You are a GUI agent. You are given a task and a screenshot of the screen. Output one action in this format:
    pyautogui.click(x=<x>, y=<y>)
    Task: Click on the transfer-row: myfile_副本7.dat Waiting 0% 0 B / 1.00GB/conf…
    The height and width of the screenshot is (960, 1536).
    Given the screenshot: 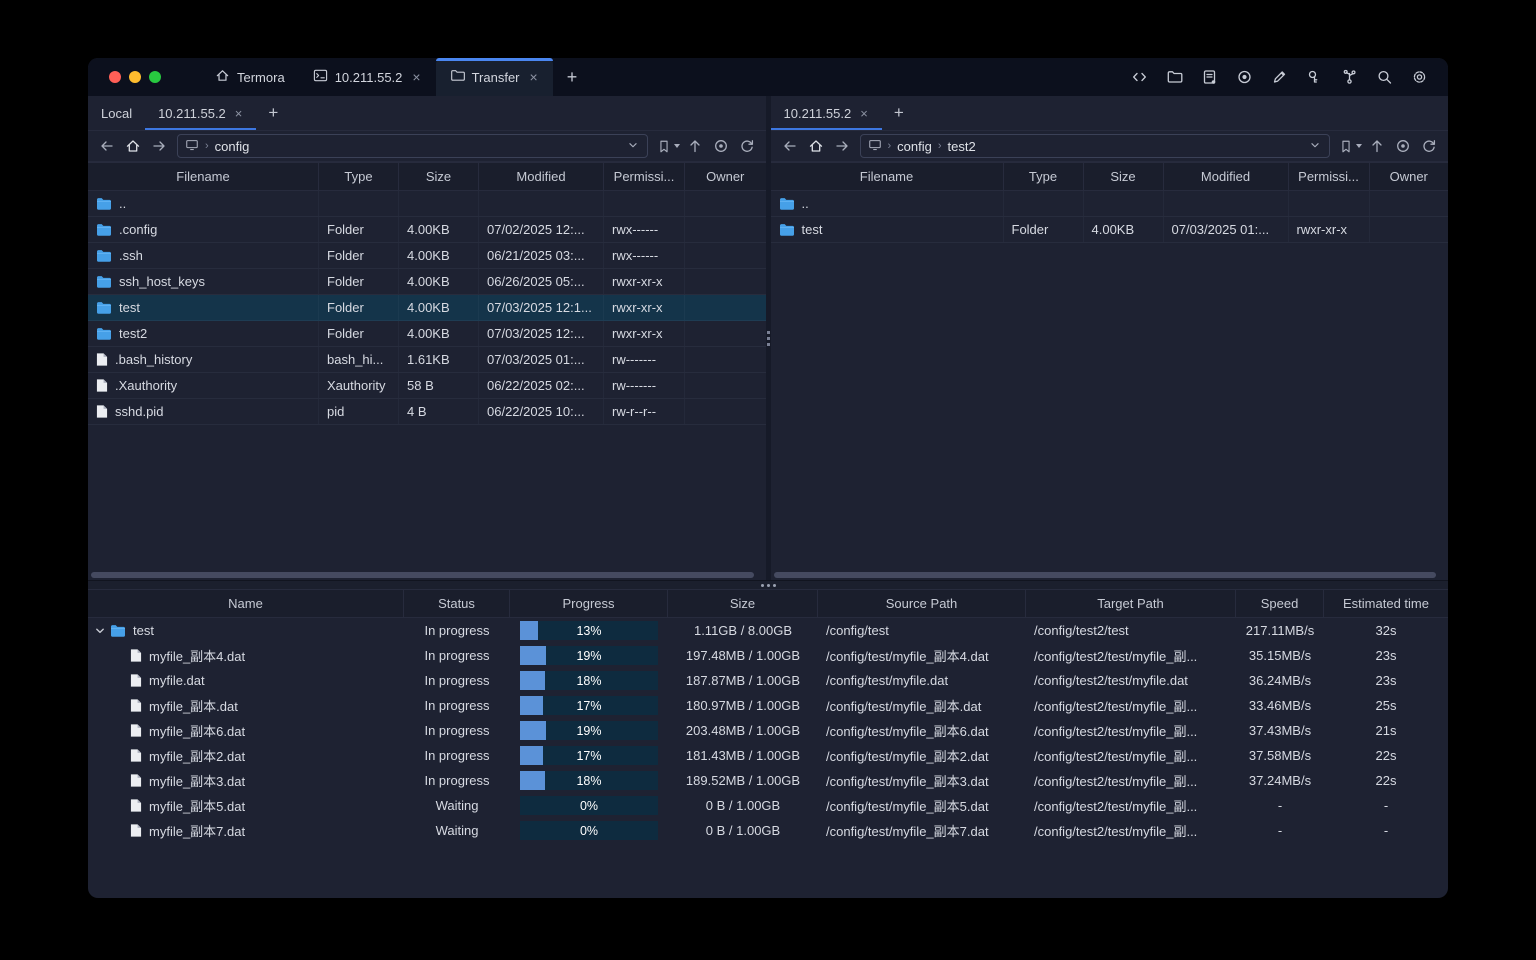 What is the action you would take?
    pyautogui.click(x=768, y=830)
    